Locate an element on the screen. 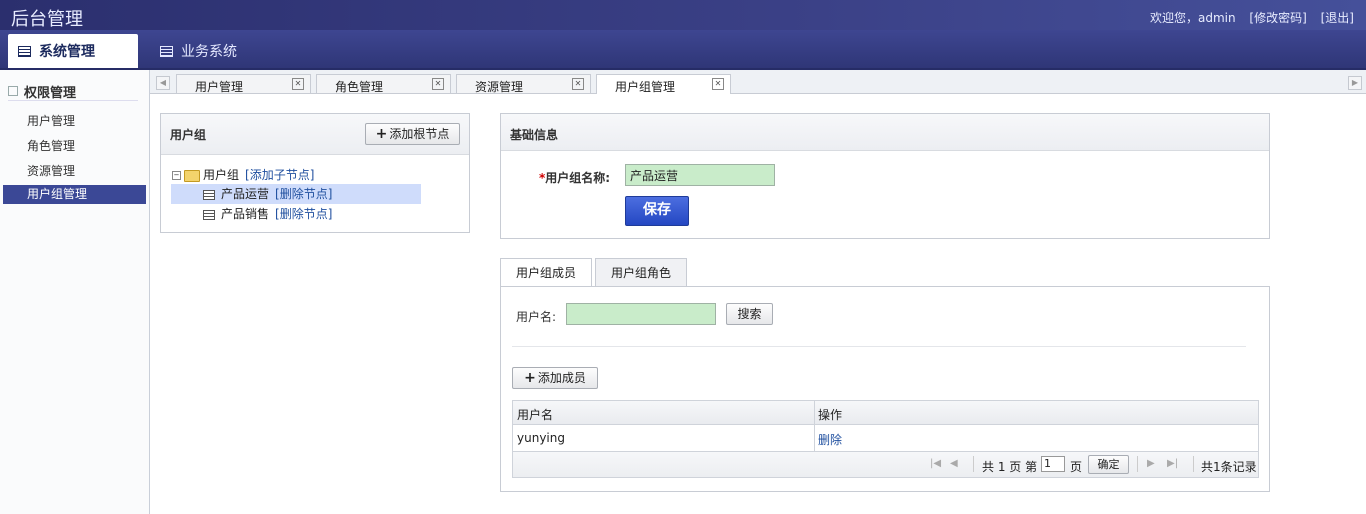 Image resolution: width=1366 pixels, height=514 pixels. tab-label: 用户管理 is located at coordinates (219, 87).